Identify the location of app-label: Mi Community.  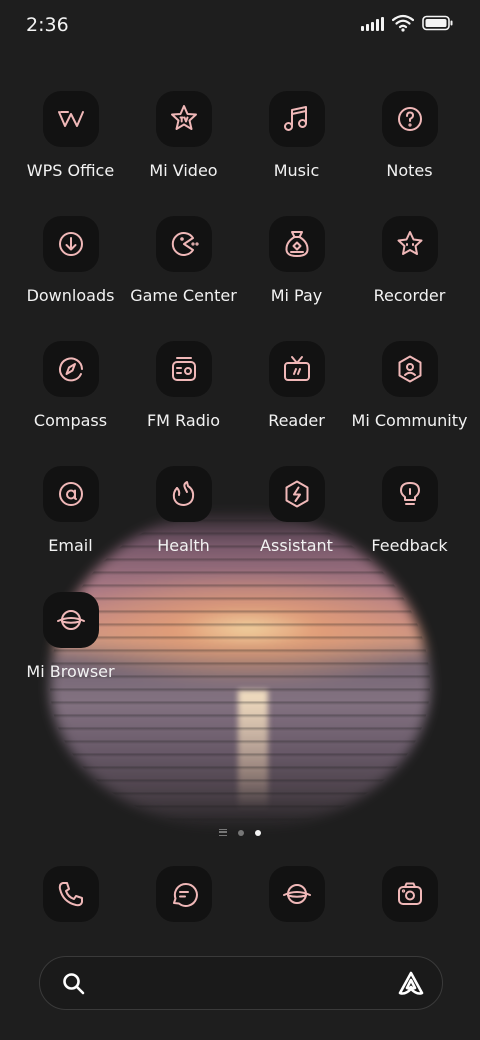
(409, 420).